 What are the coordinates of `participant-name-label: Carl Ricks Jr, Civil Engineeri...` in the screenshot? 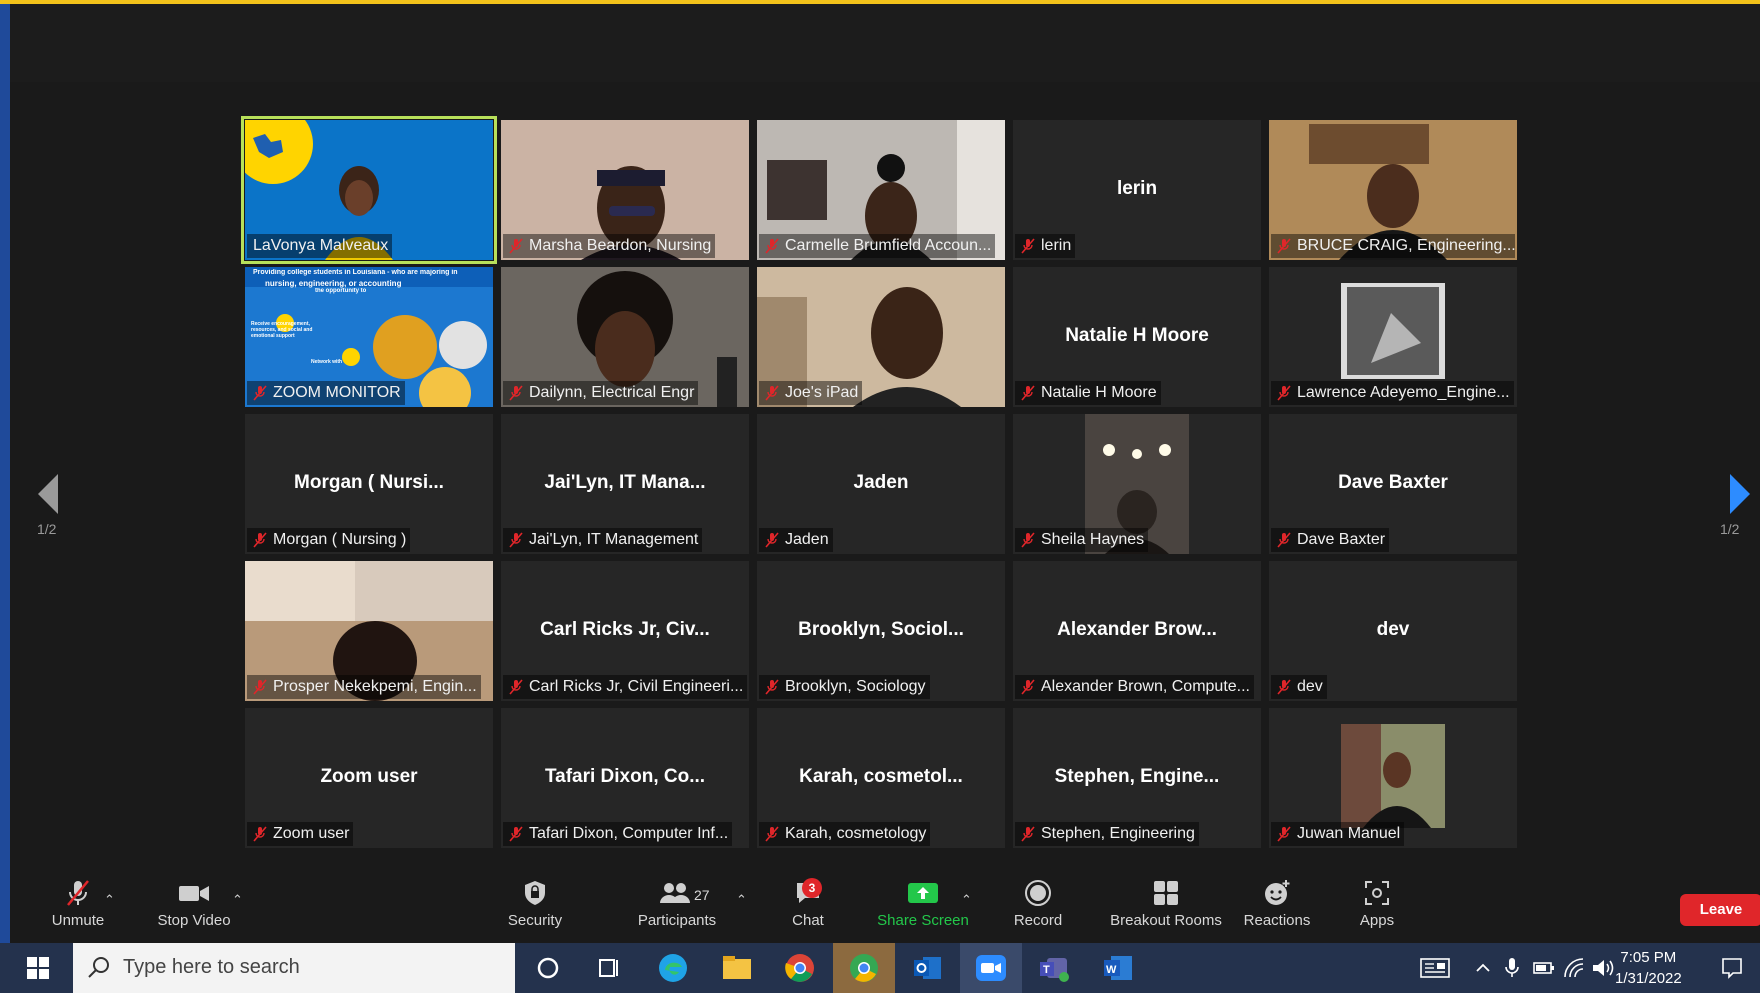 It's located at (625, 687).